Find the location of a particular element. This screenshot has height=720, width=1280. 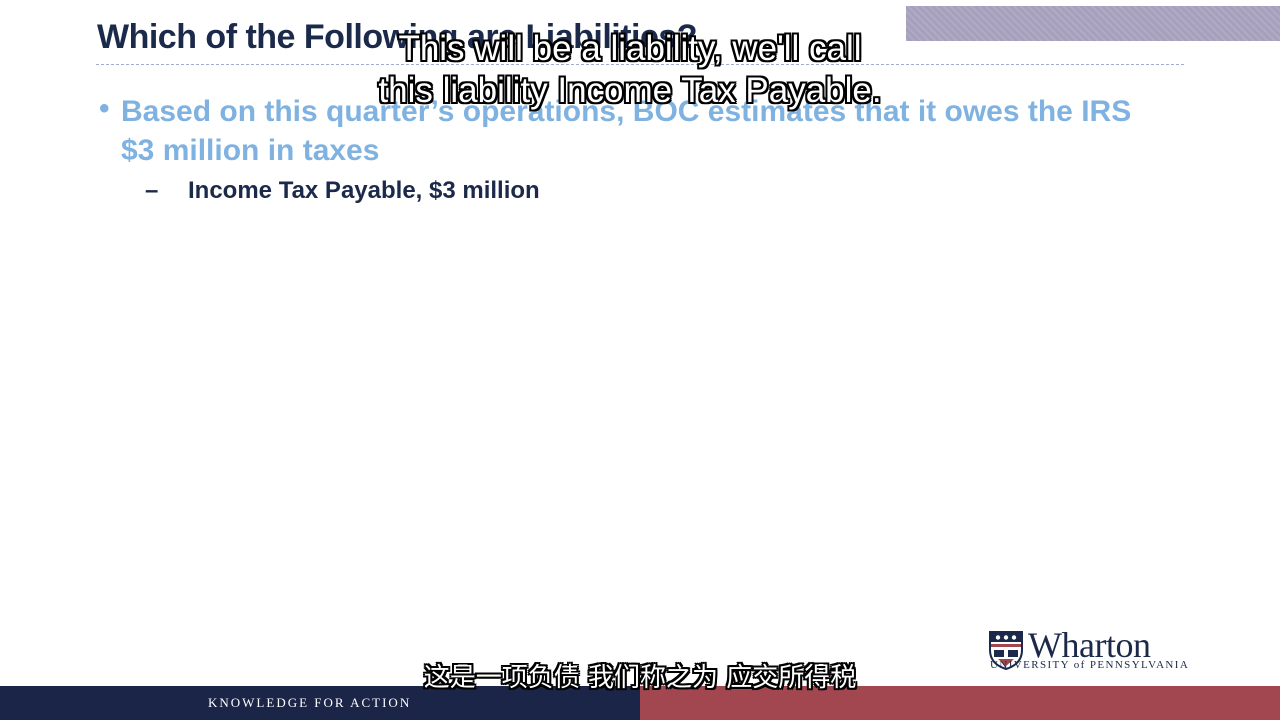

english-caption-line-2: this liability Income Tax Payable. is located at coordinates (630, 90).